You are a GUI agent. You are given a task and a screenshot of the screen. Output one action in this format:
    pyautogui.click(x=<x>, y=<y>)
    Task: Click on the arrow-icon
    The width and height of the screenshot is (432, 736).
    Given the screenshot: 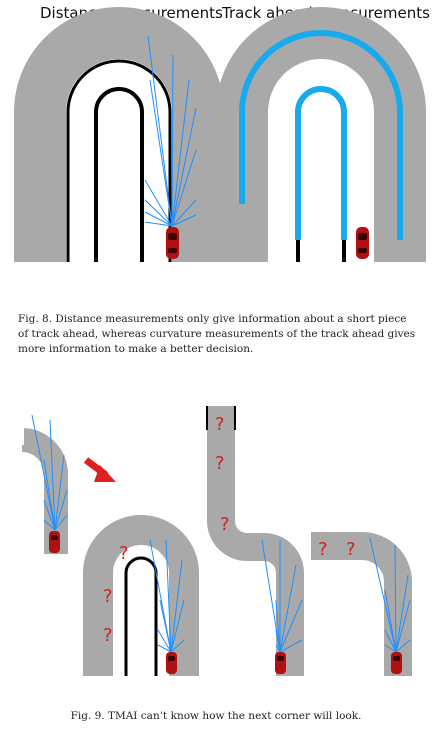 What is the action you would take?
    pyautogui.click(x=99, y=469)
    